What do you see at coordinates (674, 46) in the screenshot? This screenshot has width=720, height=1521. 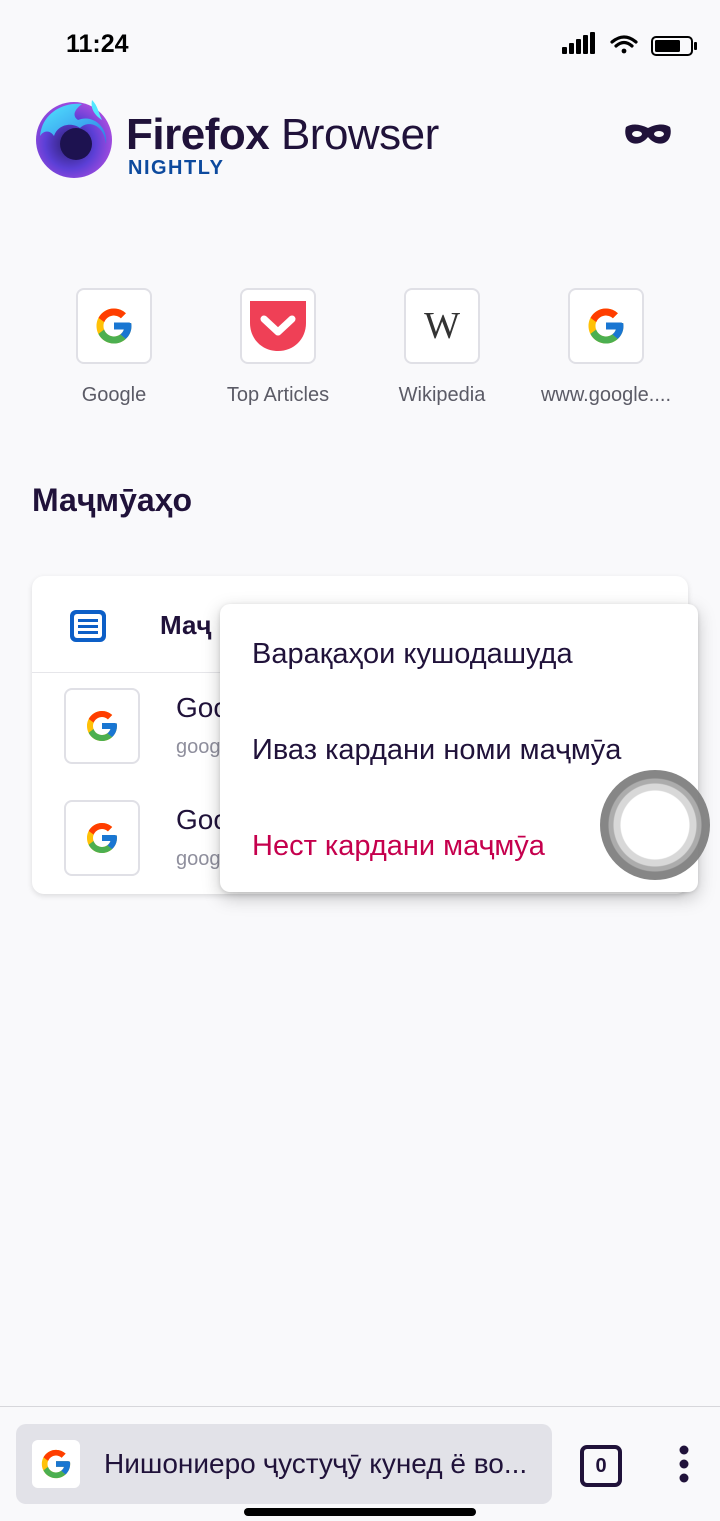 I see `battery-icon` at bounding box center [674, 46].